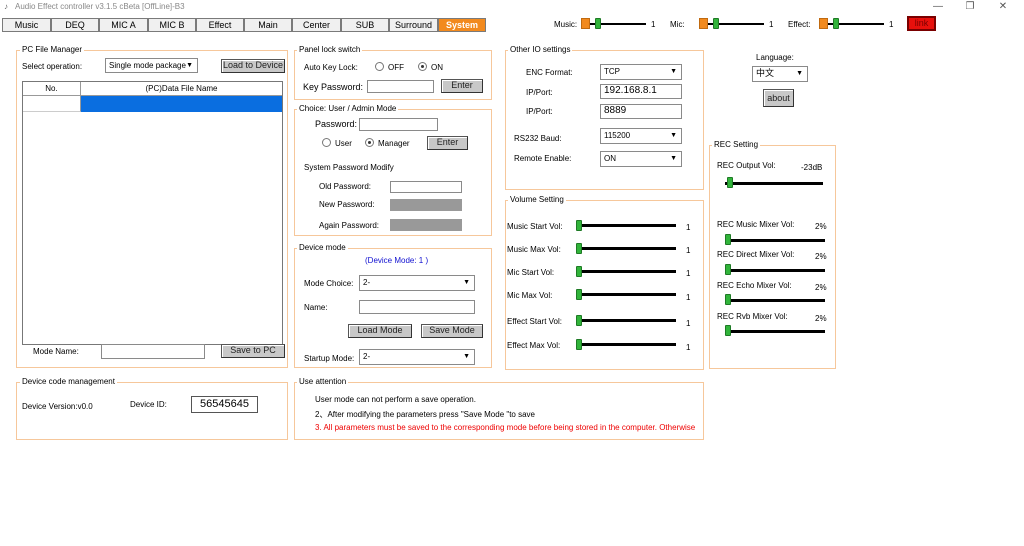  Describe the element at coordinates (728, 299) in the screenshot. I see `rec-echo-mixer-thumb` at that location.